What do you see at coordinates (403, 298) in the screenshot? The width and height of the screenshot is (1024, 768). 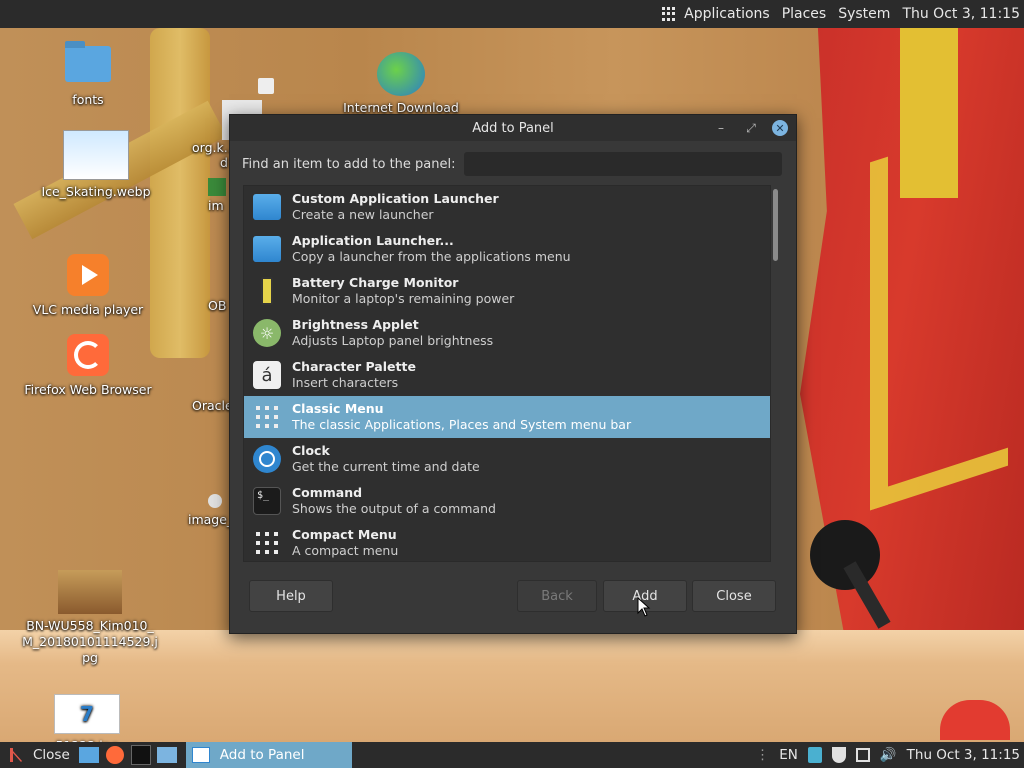 I see `list-item-description: Monitor a laptop's remaining power` at bounding box center [403, 298].